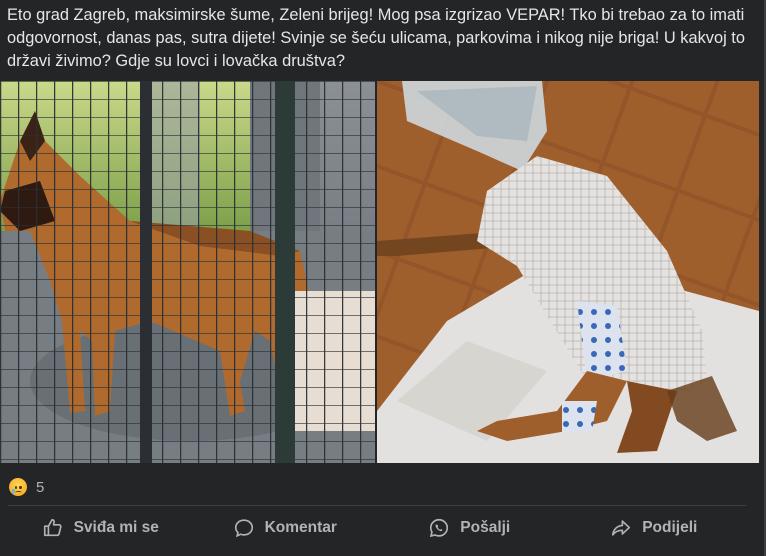  What do you see at coordinates (40, 487) in the screenshot?
I see `reaction-count: 5` at bounding box center [40, 487].